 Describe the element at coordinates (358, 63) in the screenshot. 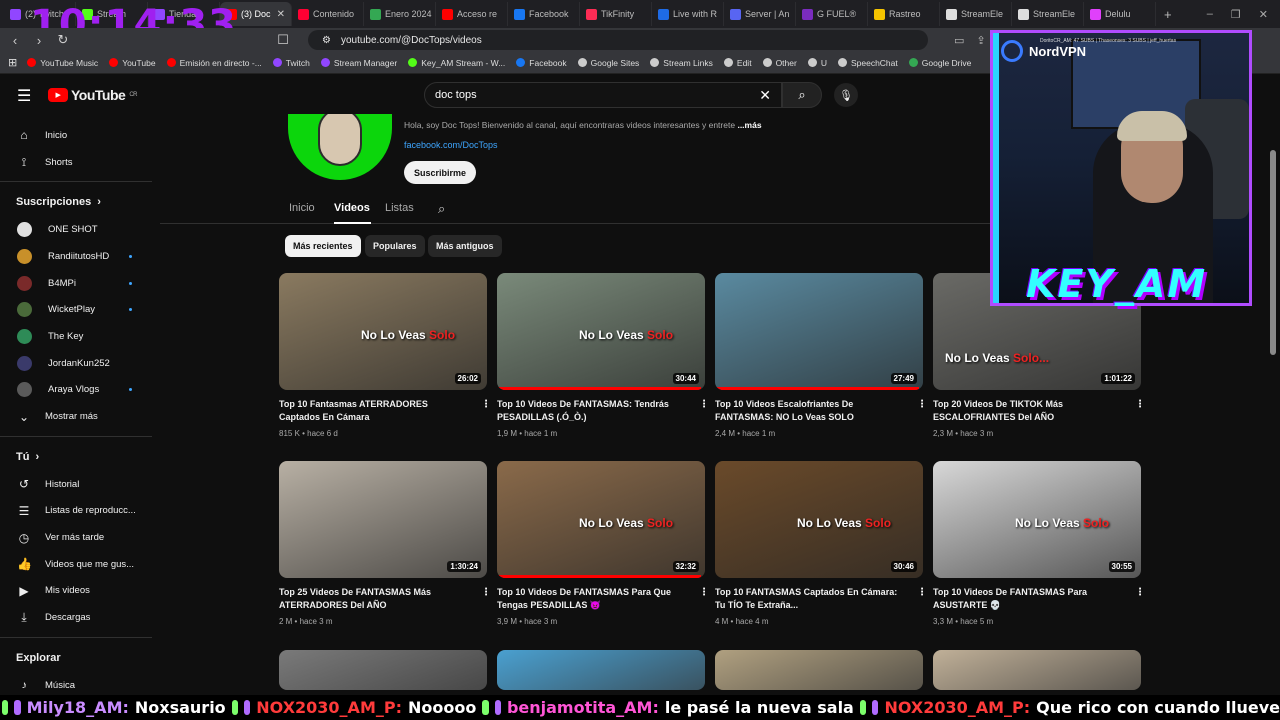

I see `bookmark-item: Stream Manager` at that location.